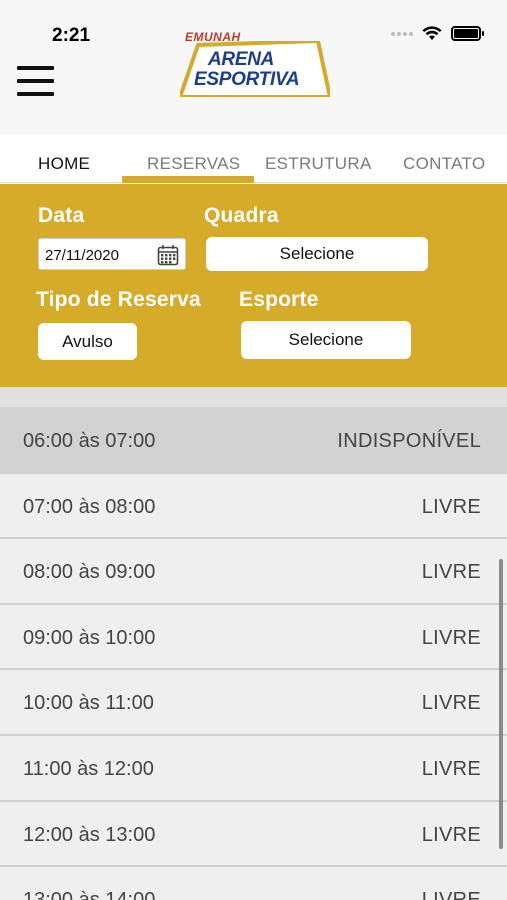  Describe the element at coordinates (82, 255) in the screenshot. I see `date-value: 27/11/2020` at that location.